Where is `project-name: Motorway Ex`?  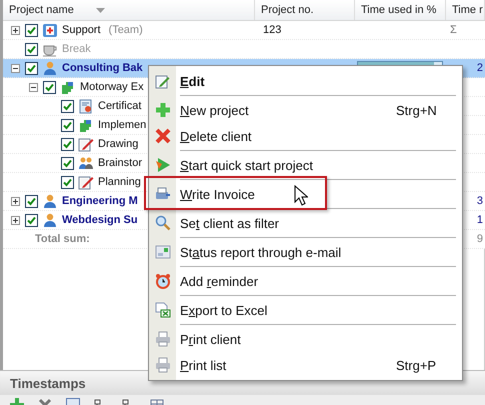
project-name: Motorway Ex is located at coordinates (112, 87).